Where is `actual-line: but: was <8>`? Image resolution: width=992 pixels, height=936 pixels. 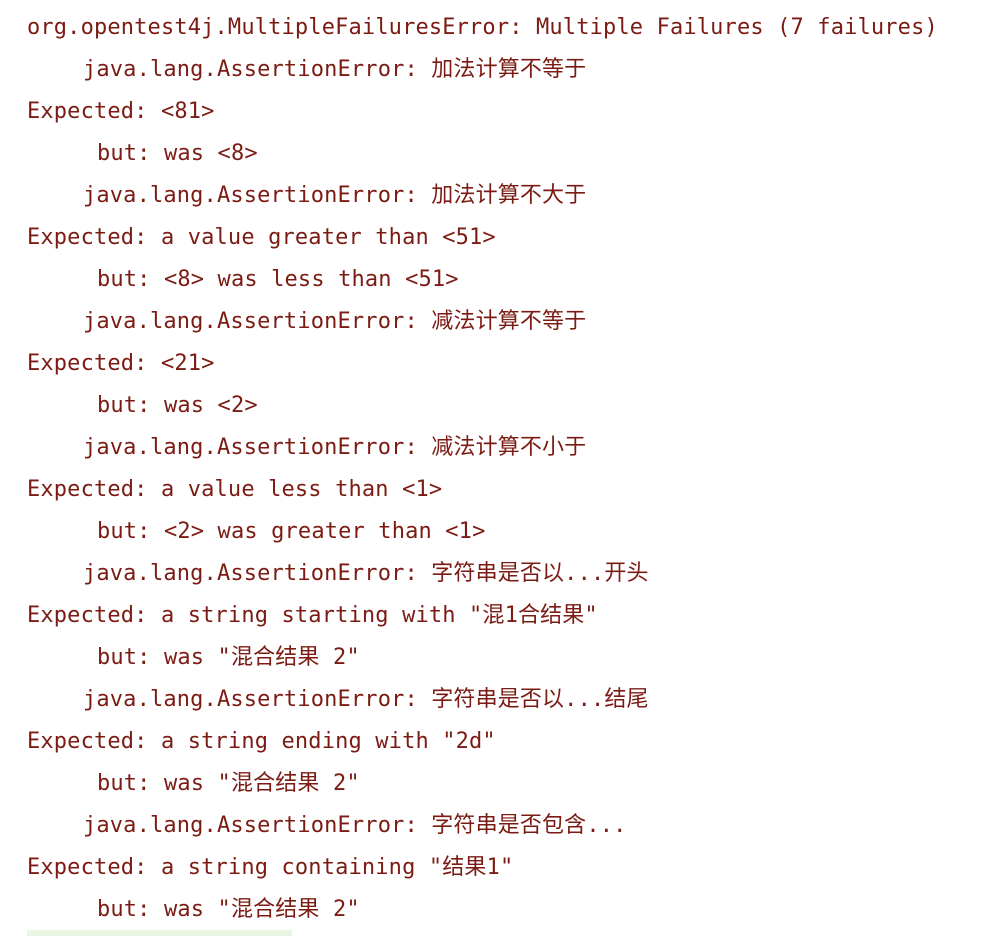
actual-line: but: was <8> is located at coordinates (177, 153).